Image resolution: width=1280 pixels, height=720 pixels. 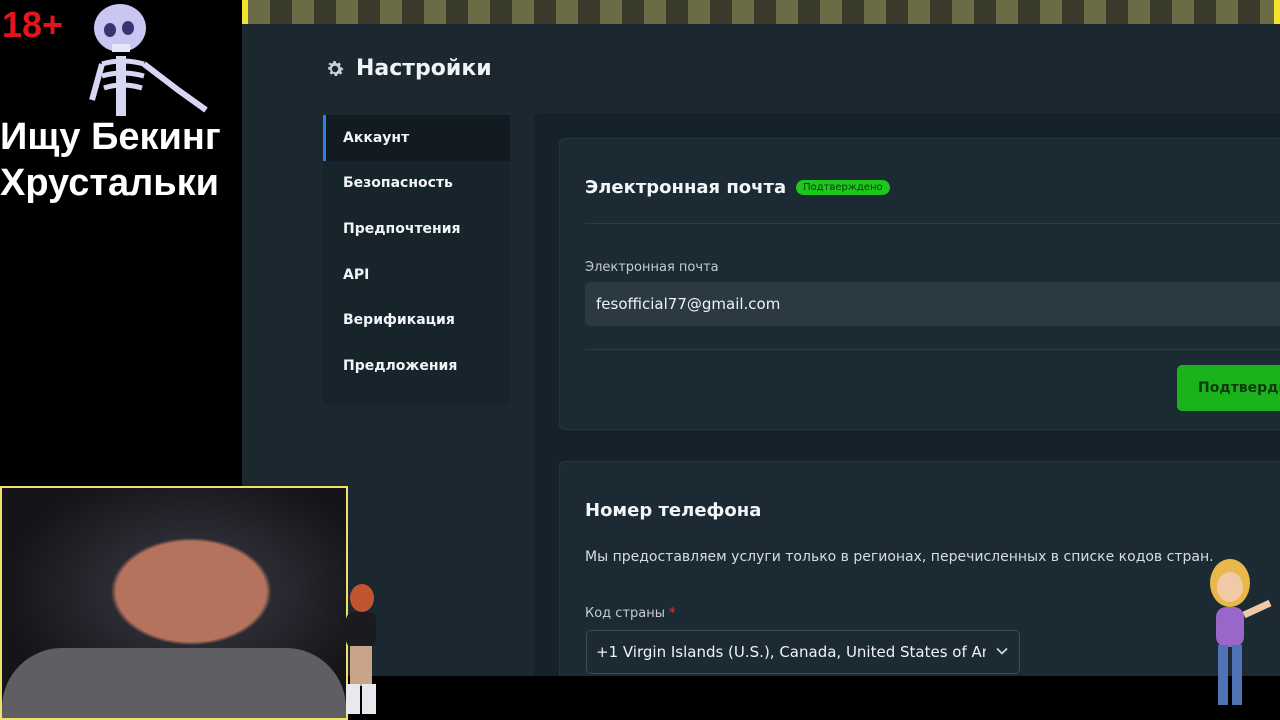 I want to click on email-card-title: Электронная почта, so click(x=686, y=187).